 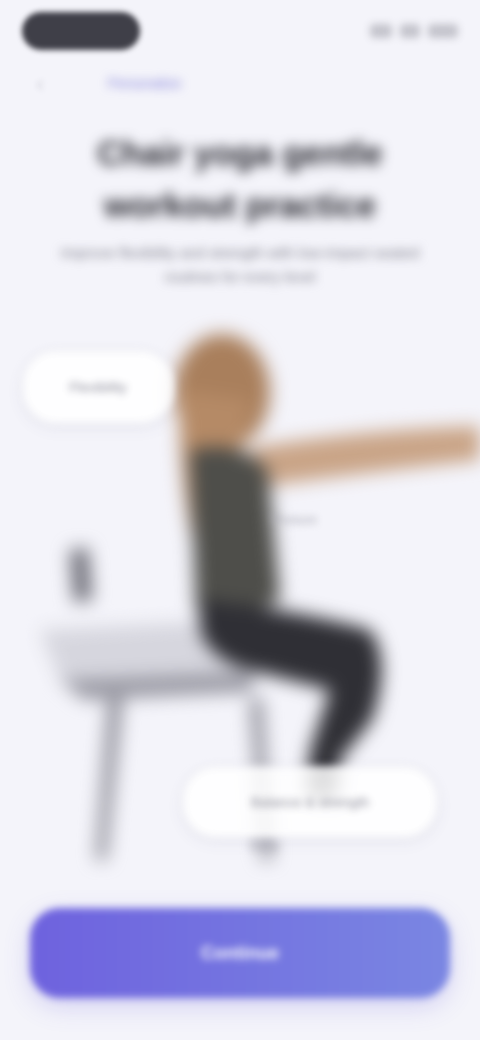 What do you see at coordinates (110, 770) in the screenshot?
I see `chair-leg` at bounding box center [110, 770].